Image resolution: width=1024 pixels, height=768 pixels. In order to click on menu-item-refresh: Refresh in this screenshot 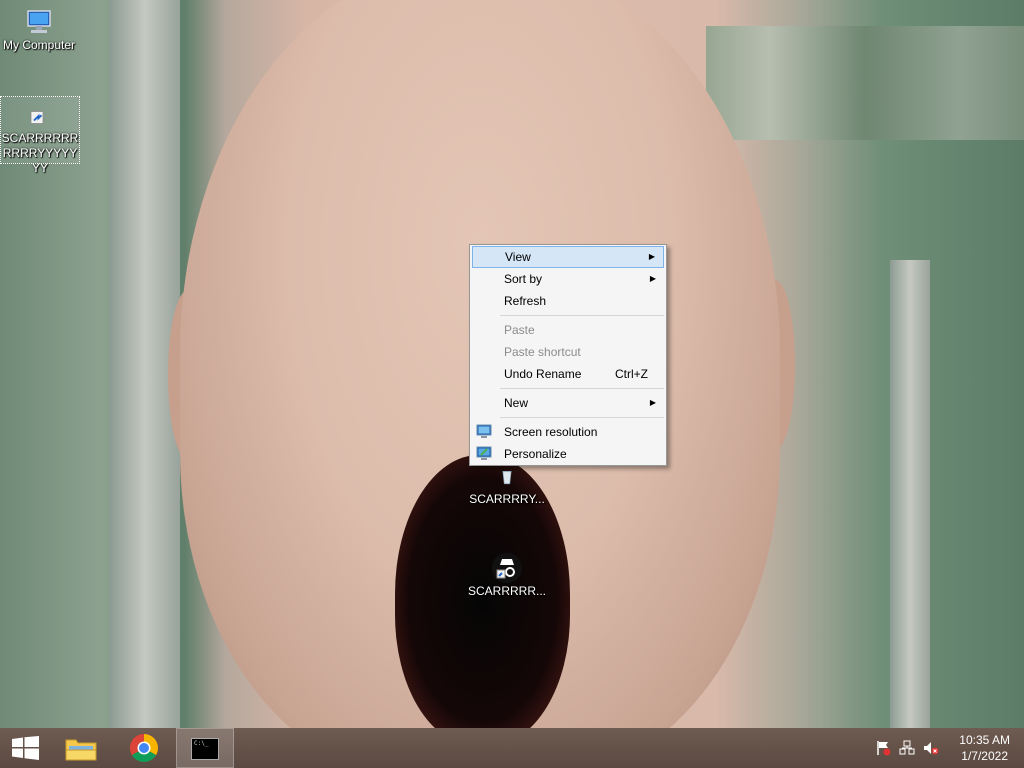, I will do `click(568, 301)`.